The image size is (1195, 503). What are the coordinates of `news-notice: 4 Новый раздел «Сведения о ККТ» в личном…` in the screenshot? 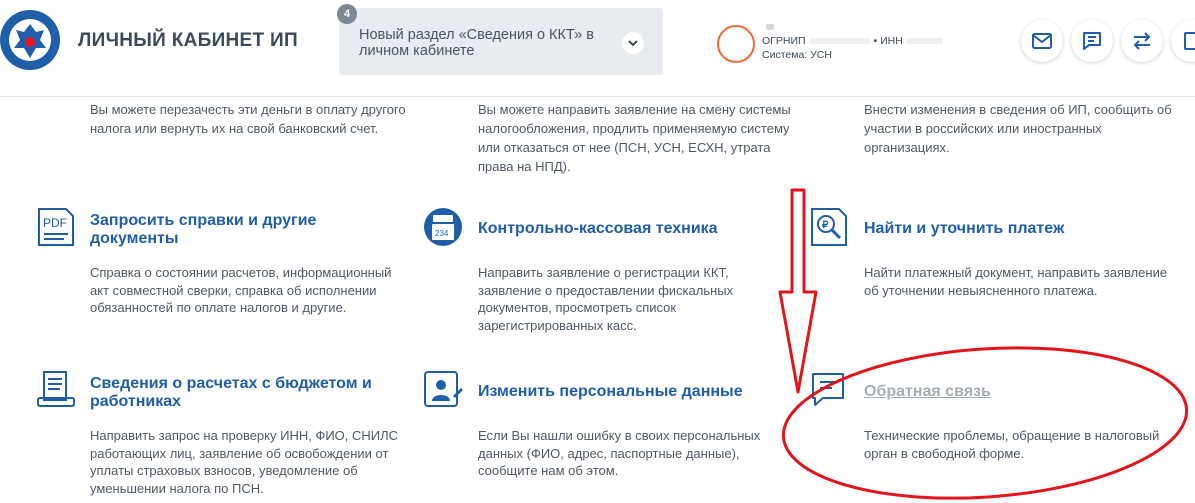 It's located at (500, 39).